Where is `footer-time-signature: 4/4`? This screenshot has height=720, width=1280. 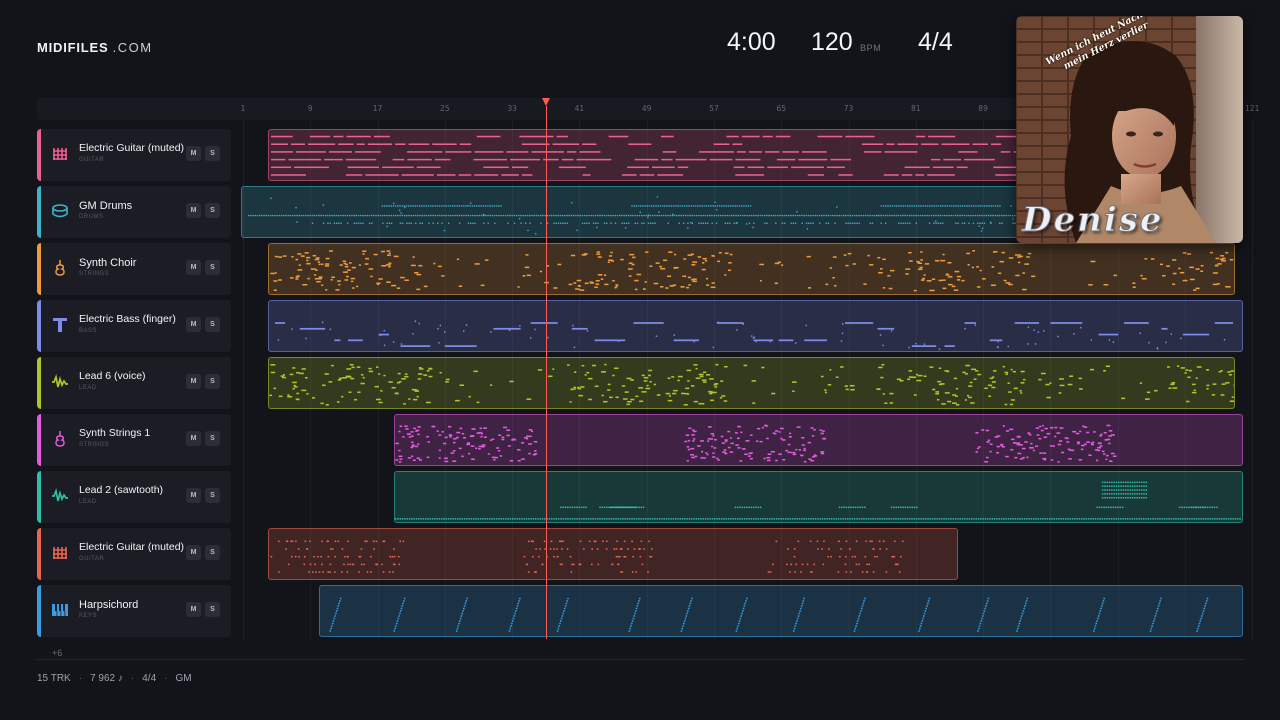
footer-time-signature: 4/4 is located at coordinates (149, 678).